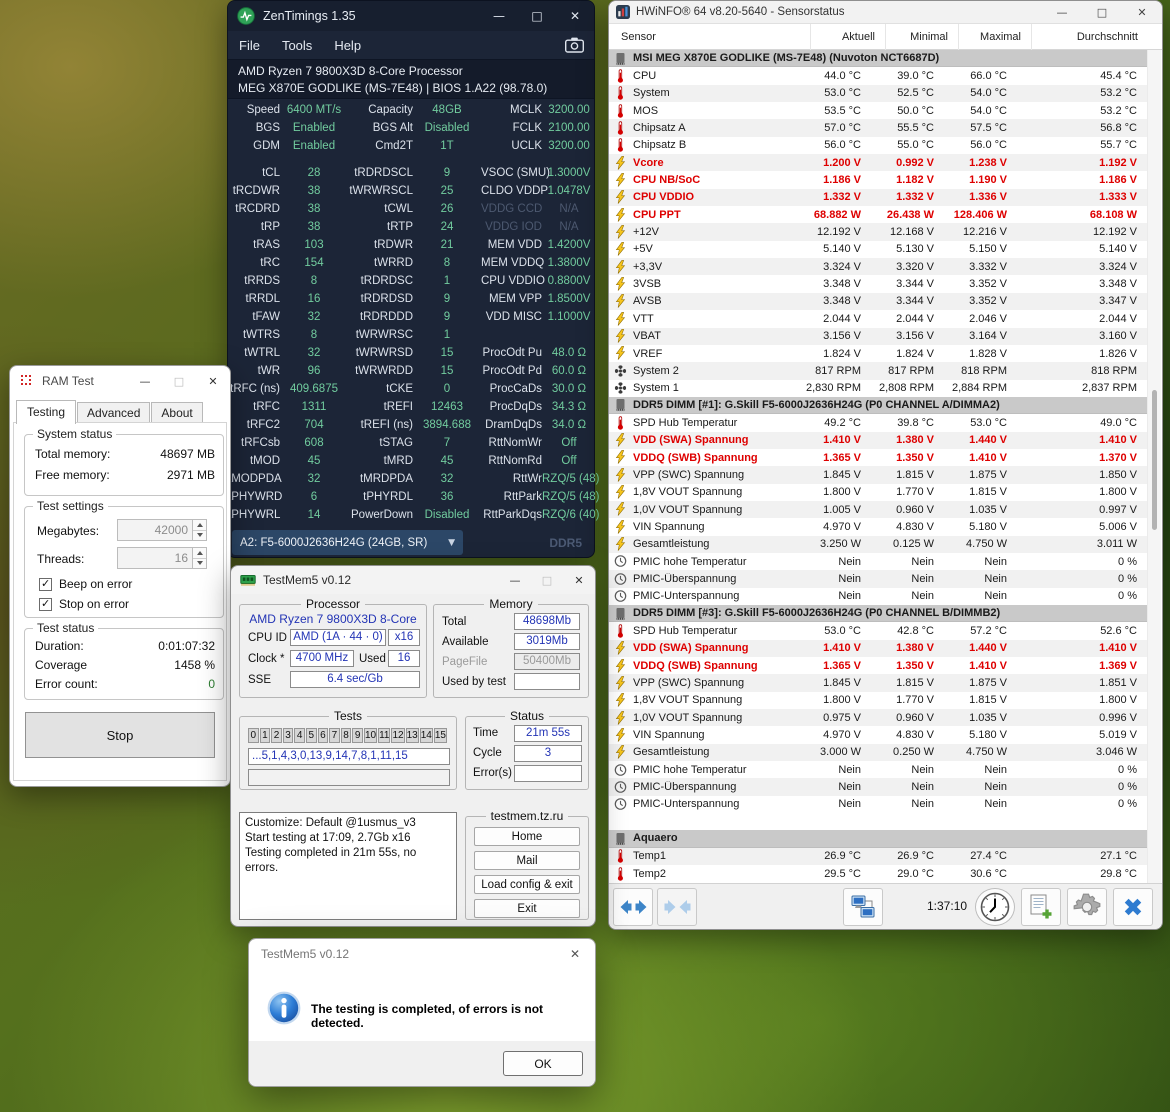 This screenshot has width=1170, height=1112. Describe the element at coordinates (413, 580) in the screenshot. I see `testmem5-titlebar: TestMem5 v0.12 — □ ✕` at that location.